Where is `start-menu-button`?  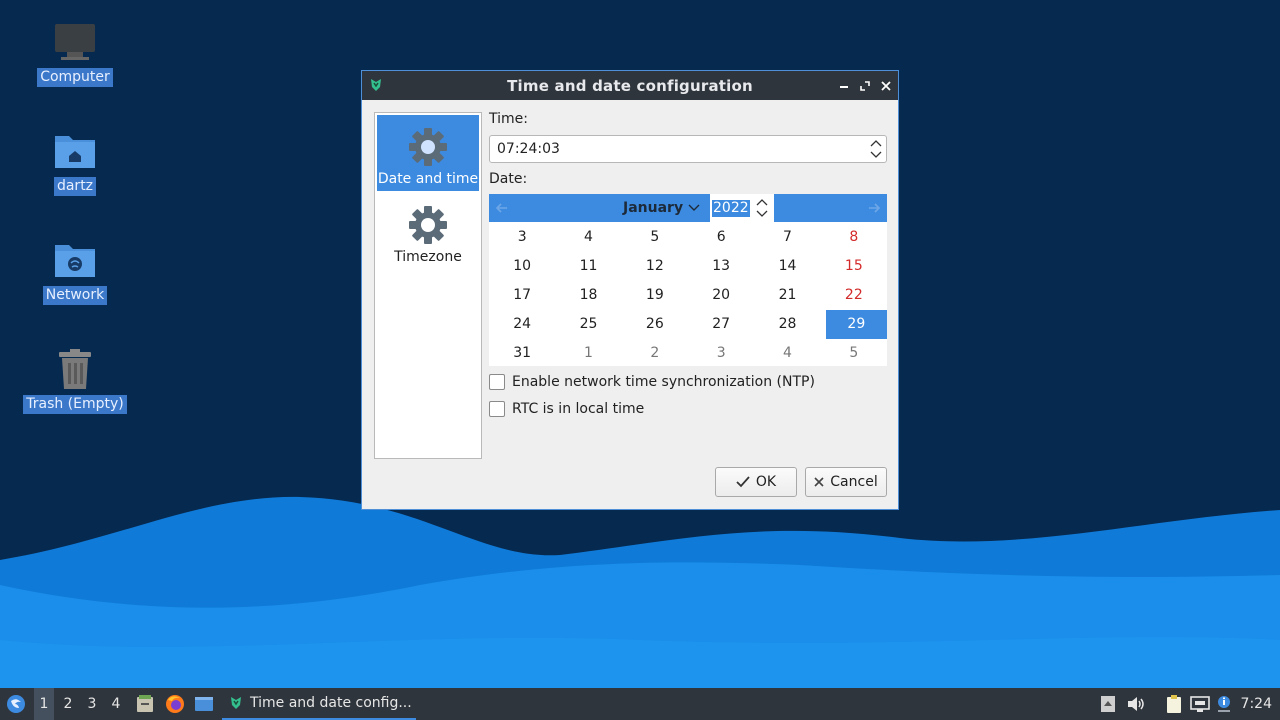
start-menu-button is located at coordinates (16, 704).